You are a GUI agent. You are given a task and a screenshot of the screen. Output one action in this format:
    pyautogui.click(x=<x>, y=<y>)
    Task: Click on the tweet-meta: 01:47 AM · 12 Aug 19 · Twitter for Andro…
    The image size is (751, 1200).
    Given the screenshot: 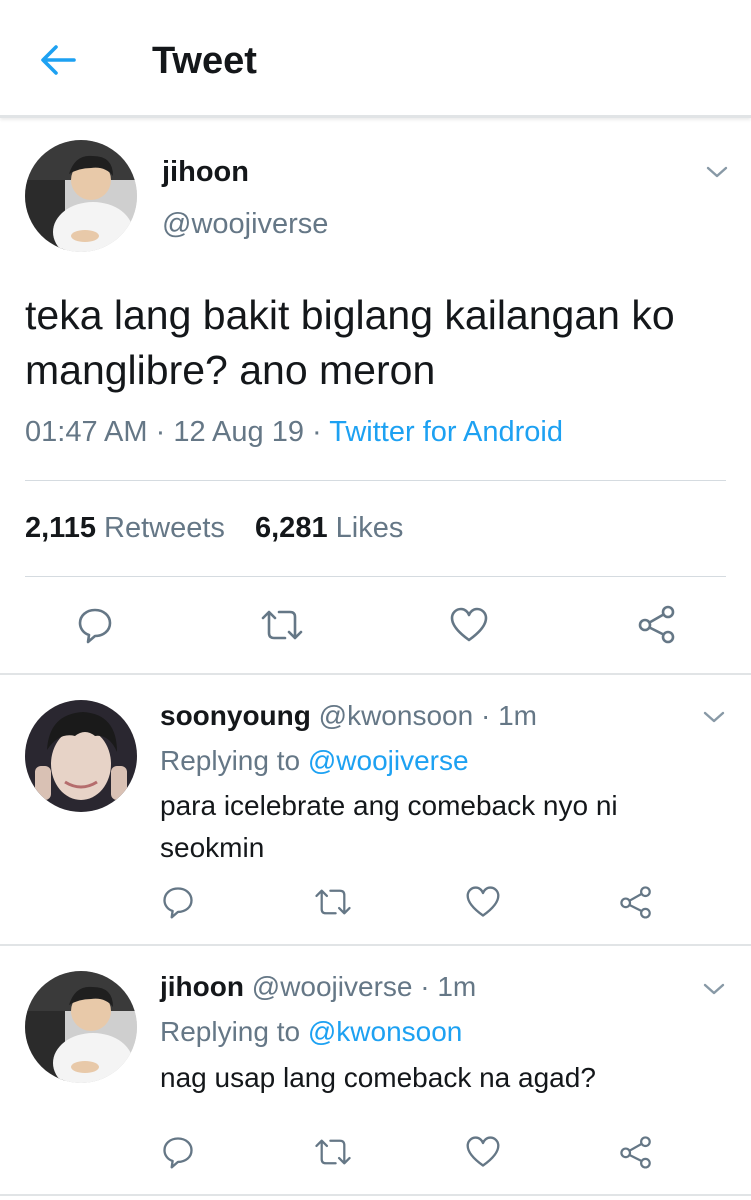 What is the action you would take?
    pyautogui.click(x=294, y=432)
    